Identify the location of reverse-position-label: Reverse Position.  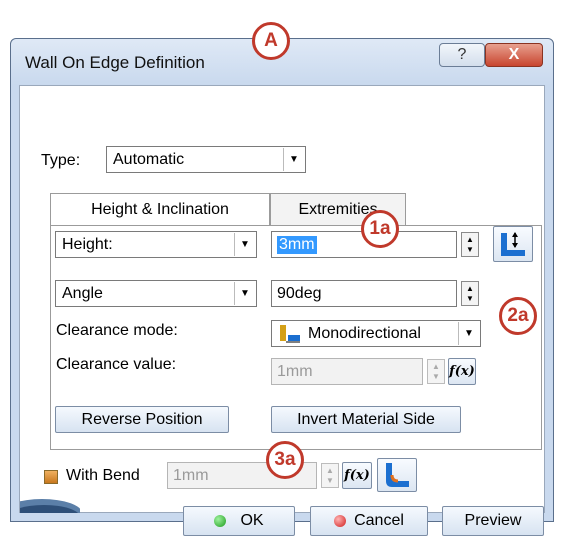
(142, 419).